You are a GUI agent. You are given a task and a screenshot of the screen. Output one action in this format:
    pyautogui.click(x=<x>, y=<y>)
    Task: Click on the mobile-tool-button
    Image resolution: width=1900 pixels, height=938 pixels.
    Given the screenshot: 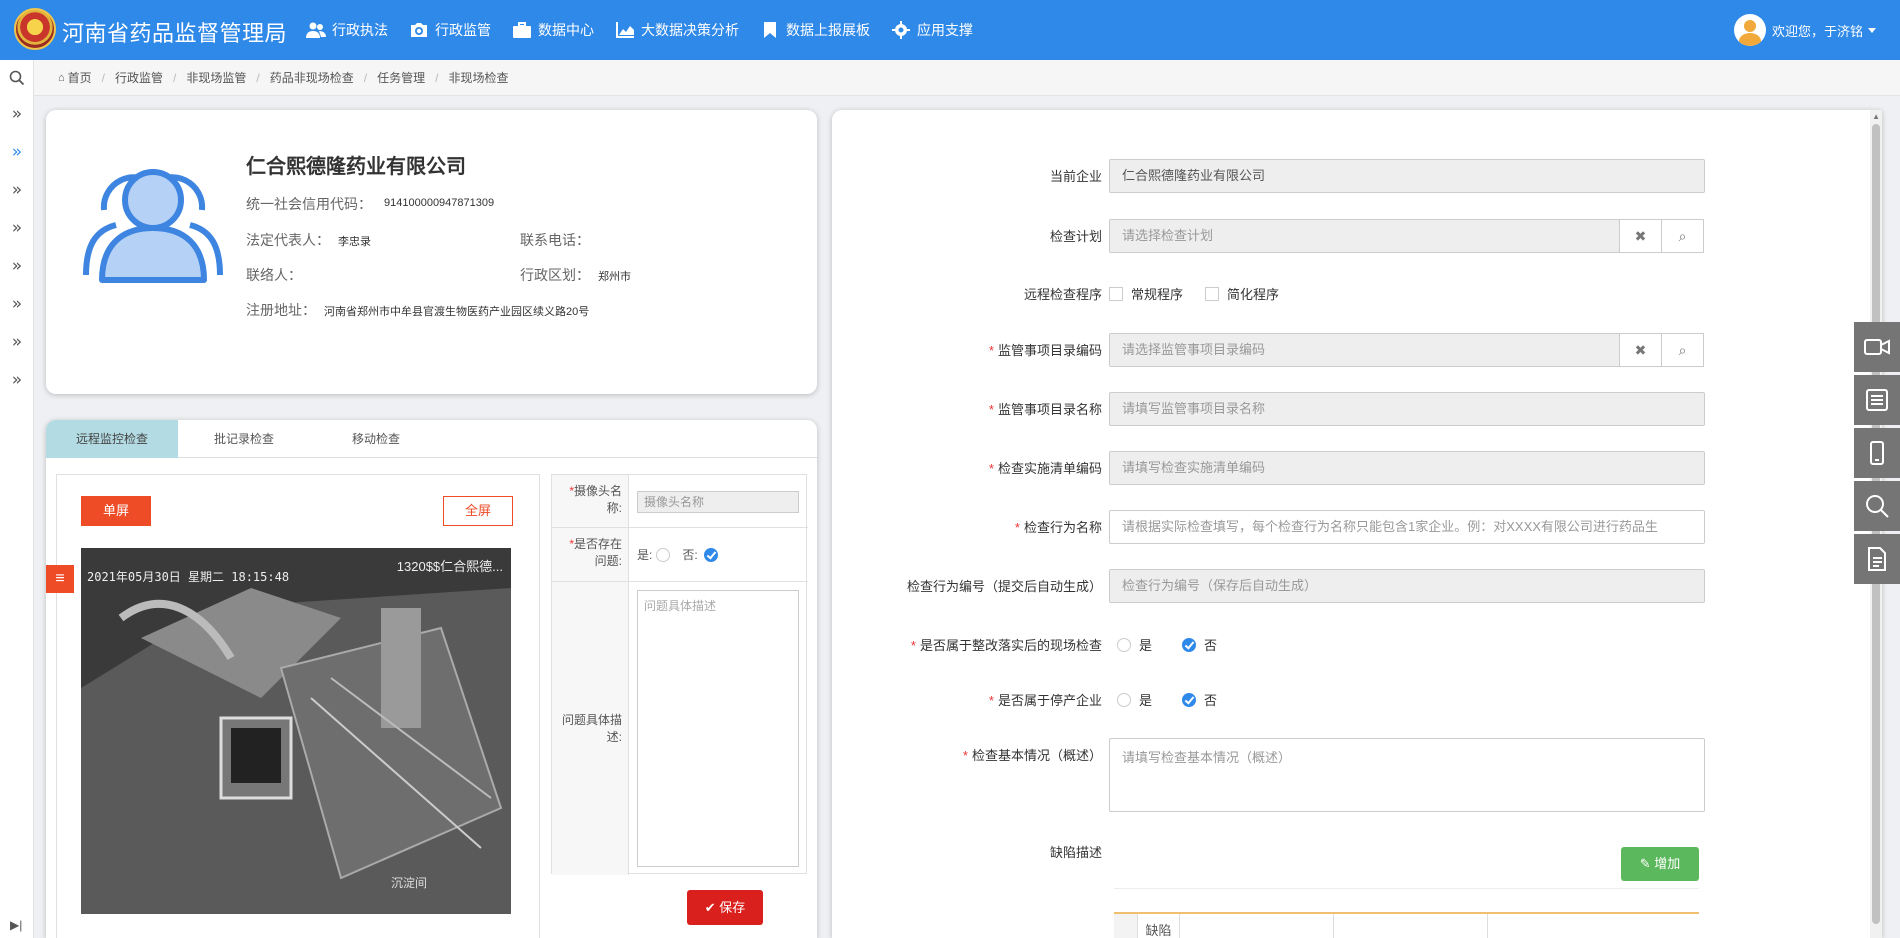 What is the action you would take?
    pyautogui.click(x=1877, y=453)
    